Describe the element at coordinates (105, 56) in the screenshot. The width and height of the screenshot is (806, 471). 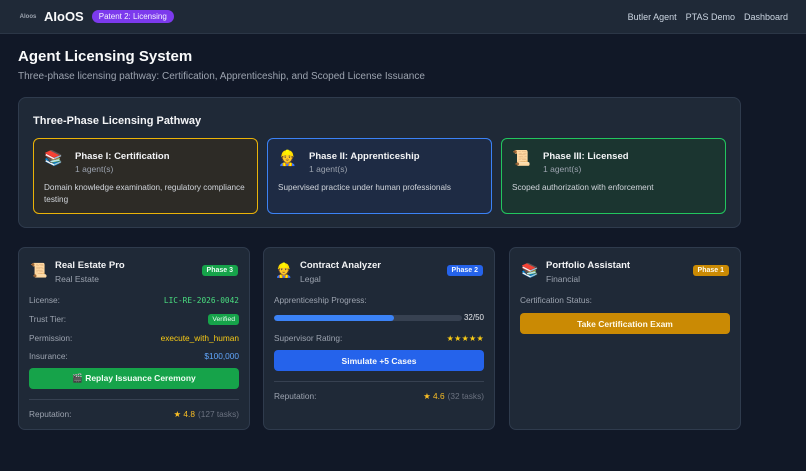
I see `page-title: Agent Licensing System` at that location.